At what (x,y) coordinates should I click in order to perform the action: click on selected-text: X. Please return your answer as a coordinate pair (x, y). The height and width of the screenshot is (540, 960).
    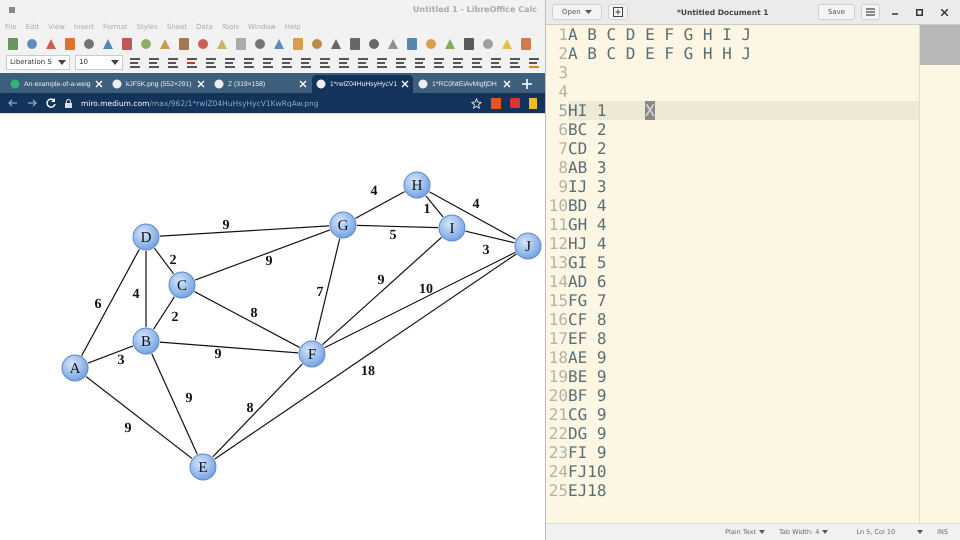
    Looking at the image, I should click on (650, 110).